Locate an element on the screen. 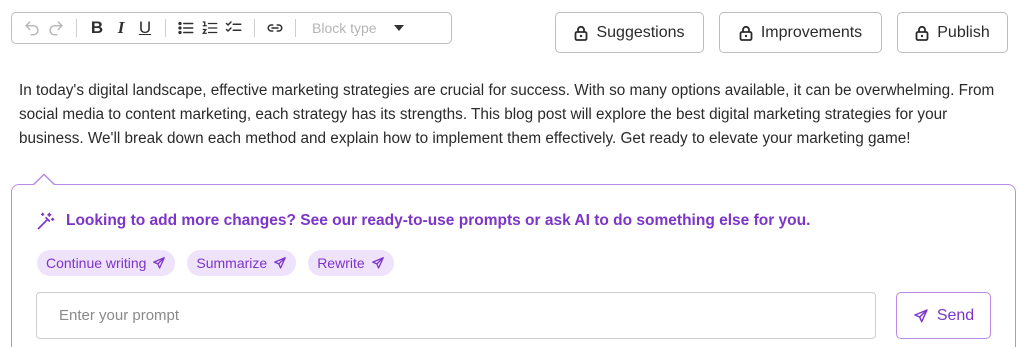 The height and width of the screenshot is (347, 1024). suggestions-label: Suggestions is located at coordinates (640, 32).